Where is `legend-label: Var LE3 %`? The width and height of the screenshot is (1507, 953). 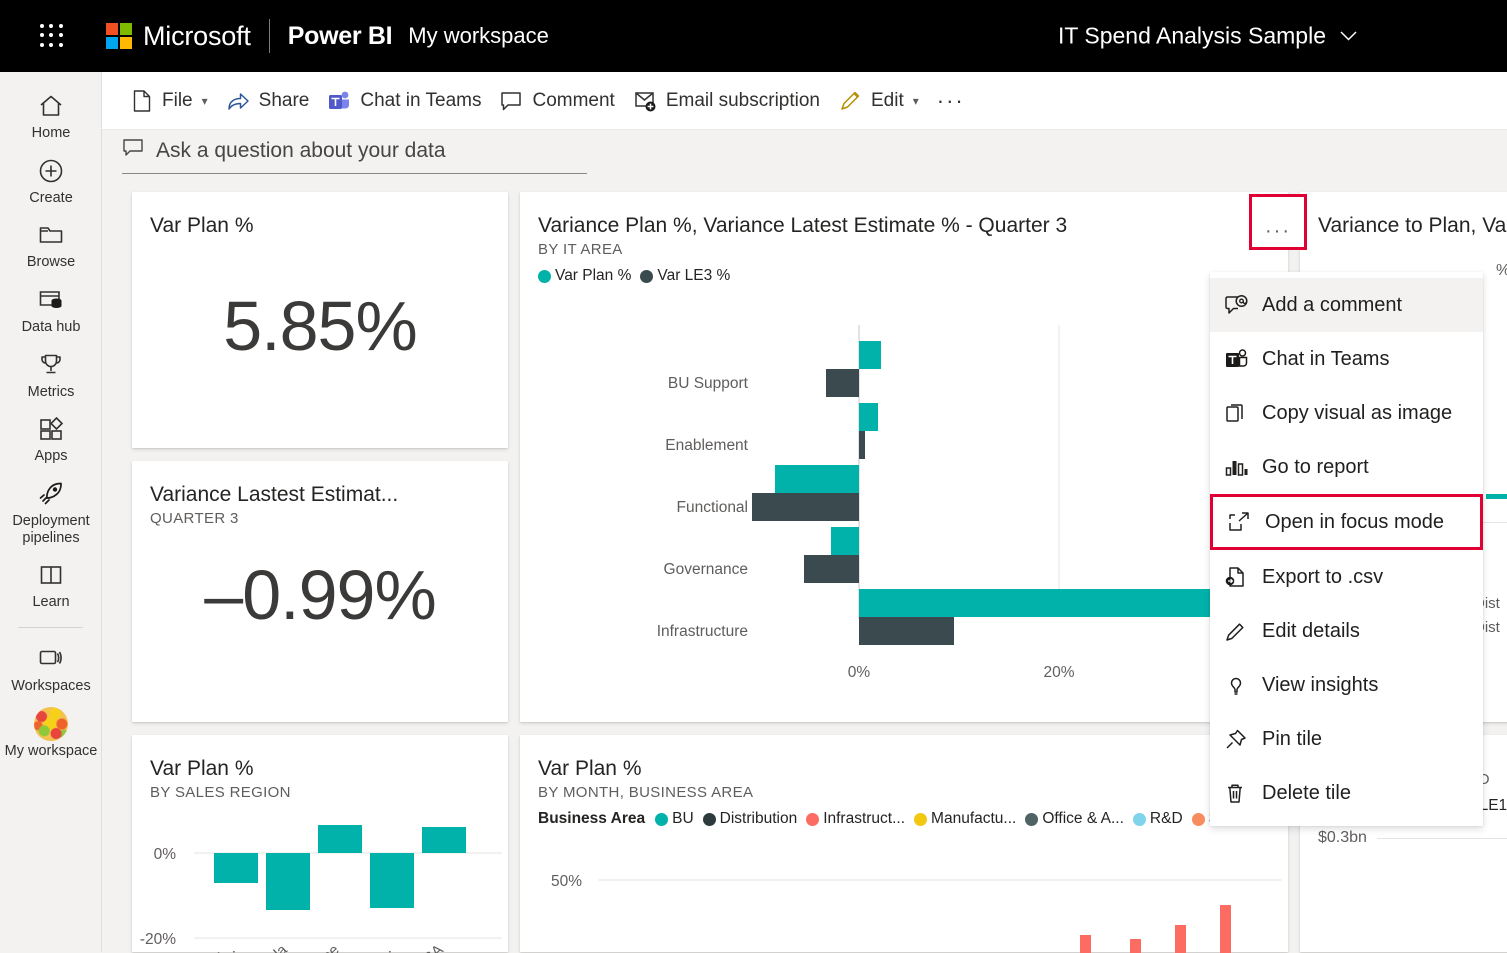 legend-label: Var LE3 % is located at coordinates (694, 275).